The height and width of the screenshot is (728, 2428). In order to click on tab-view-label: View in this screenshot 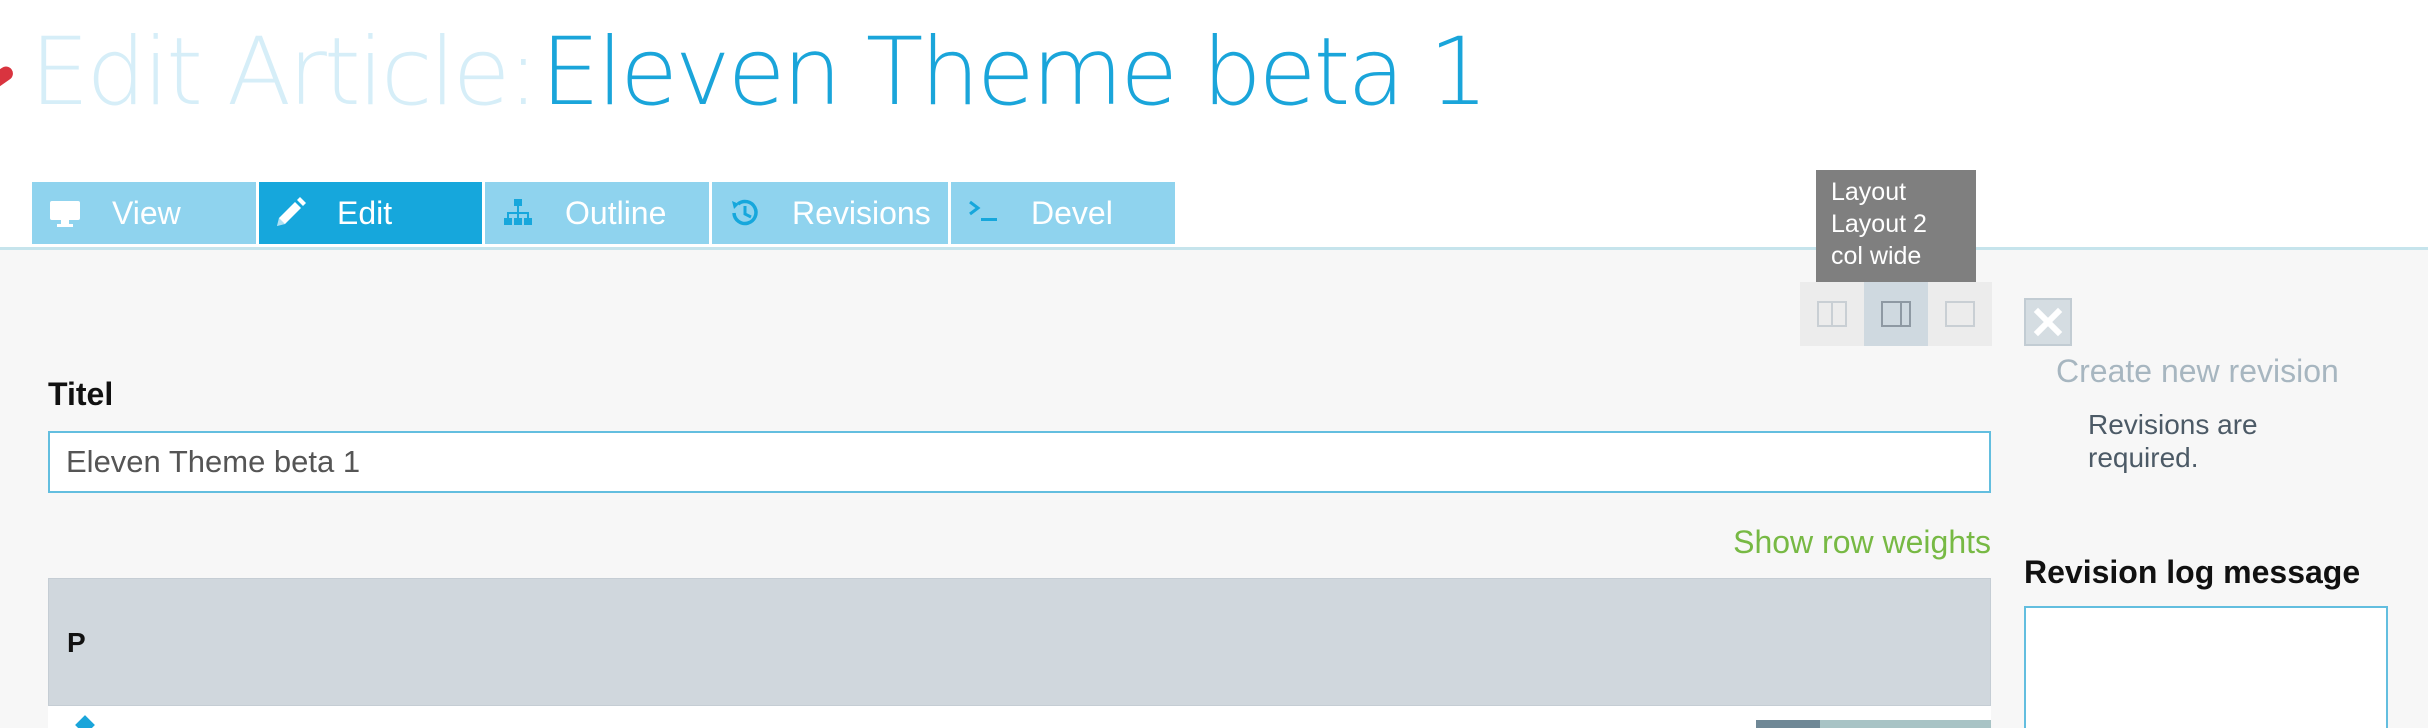, I will do `click(146, 212)`.